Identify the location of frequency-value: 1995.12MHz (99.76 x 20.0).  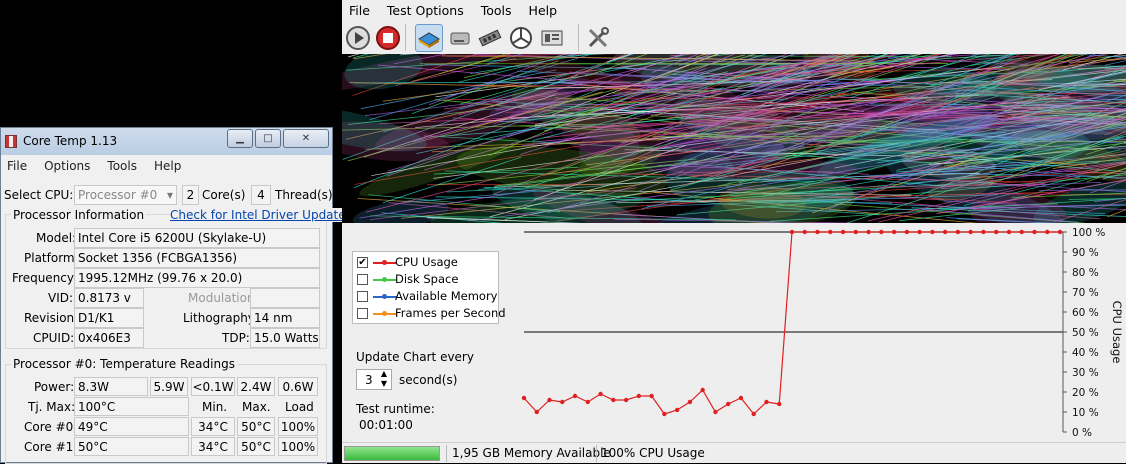
(197, 278).